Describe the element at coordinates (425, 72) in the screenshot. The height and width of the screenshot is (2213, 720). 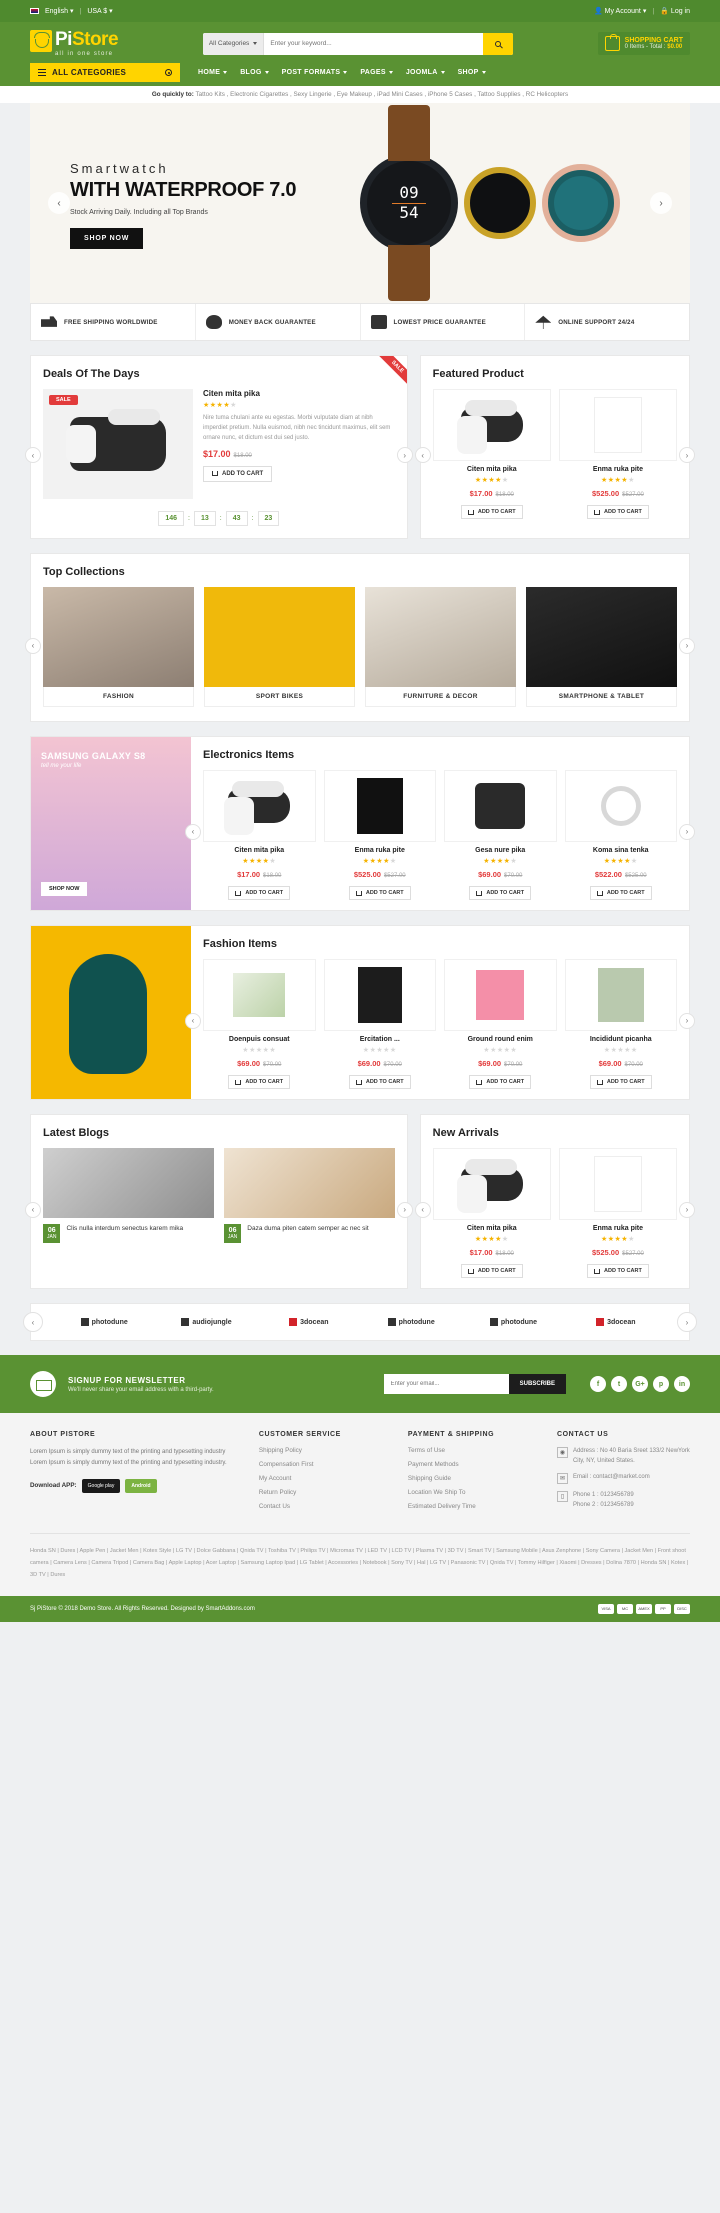
I see `nav-item-joomla: JOOMLA` at that location.